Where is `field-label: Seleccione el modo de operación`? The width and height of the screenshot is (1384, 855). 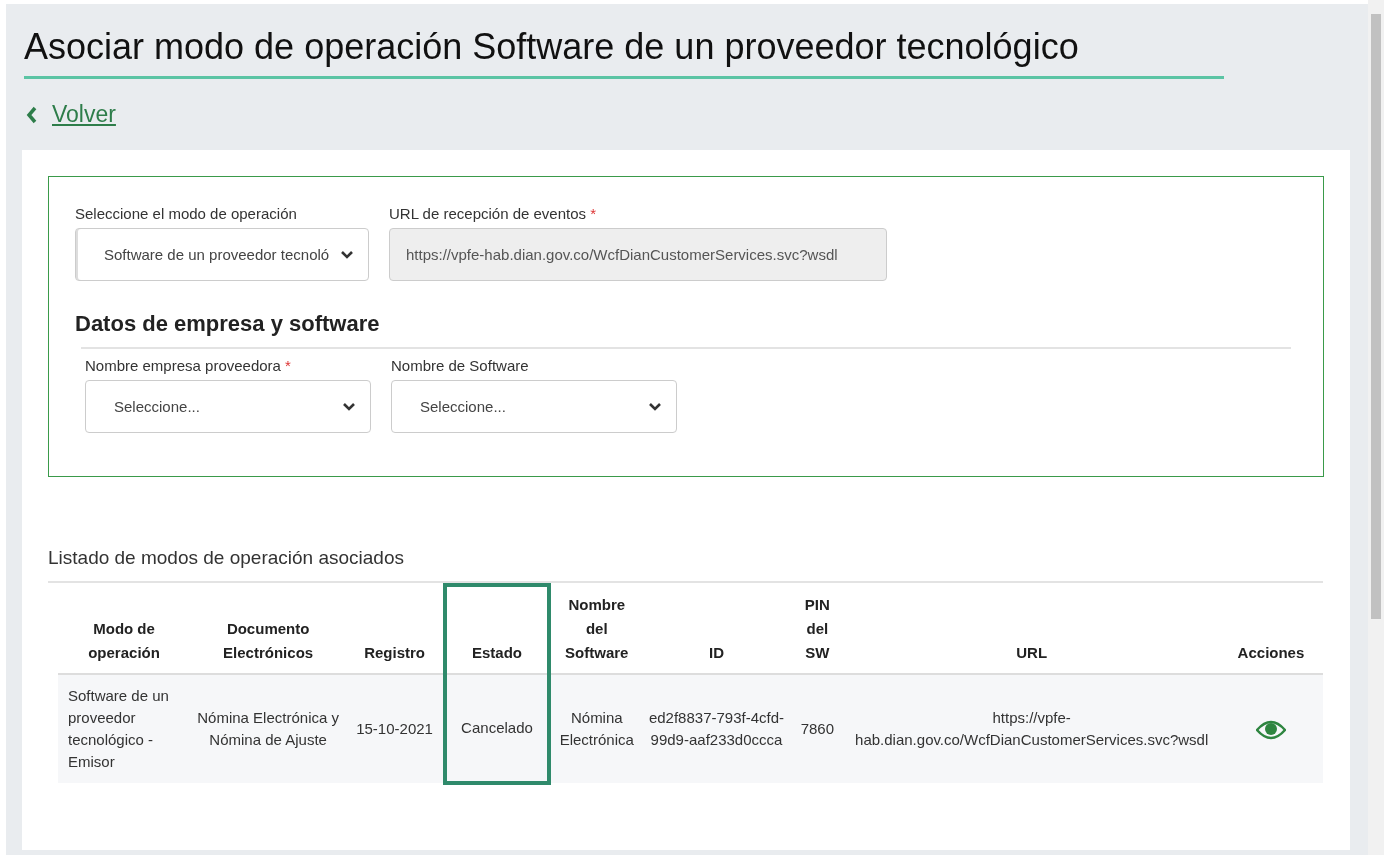
field-label: Seleccione el modo de operación is located at coordinates (186, 213).